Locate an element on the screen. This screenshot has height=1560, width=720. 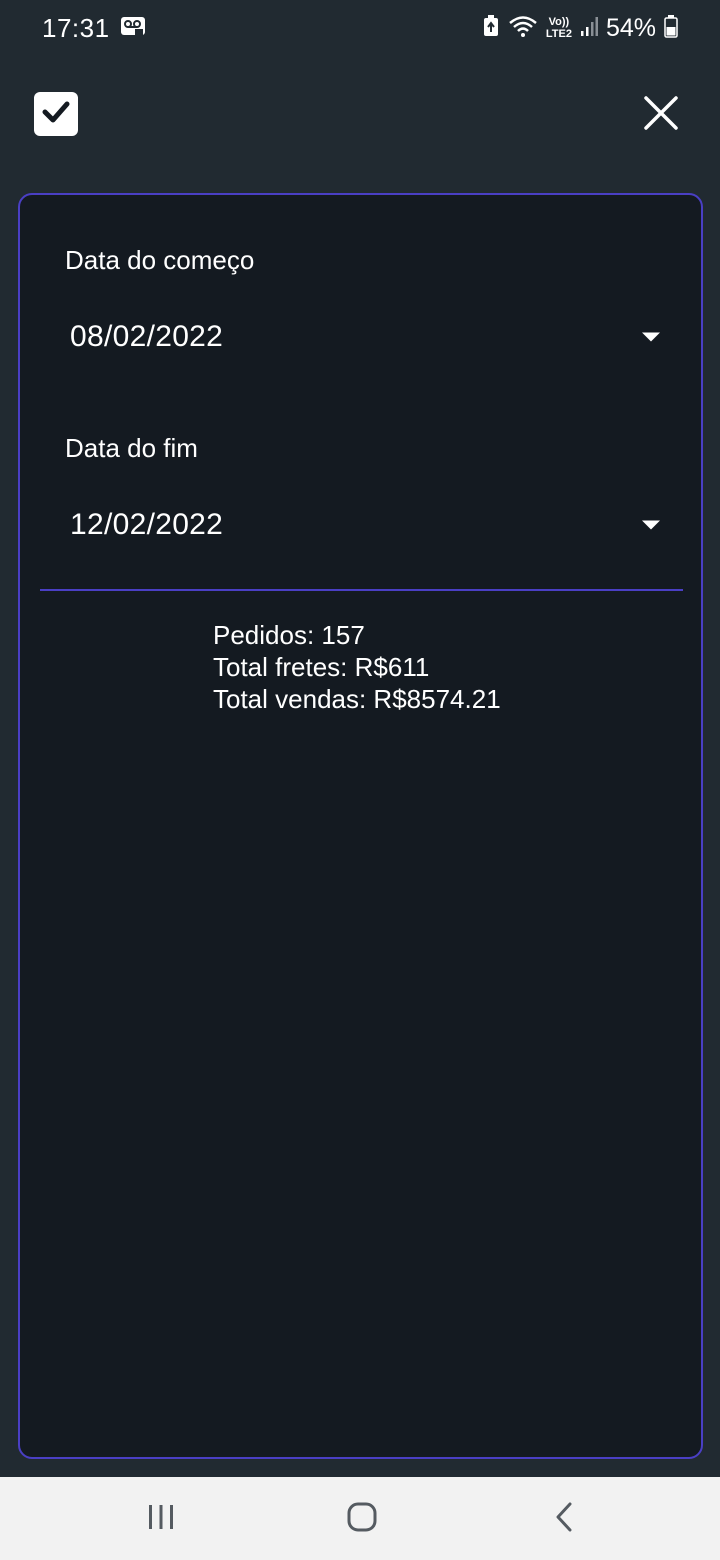
recent-apps-icon is located at coordinates (161, 1519).